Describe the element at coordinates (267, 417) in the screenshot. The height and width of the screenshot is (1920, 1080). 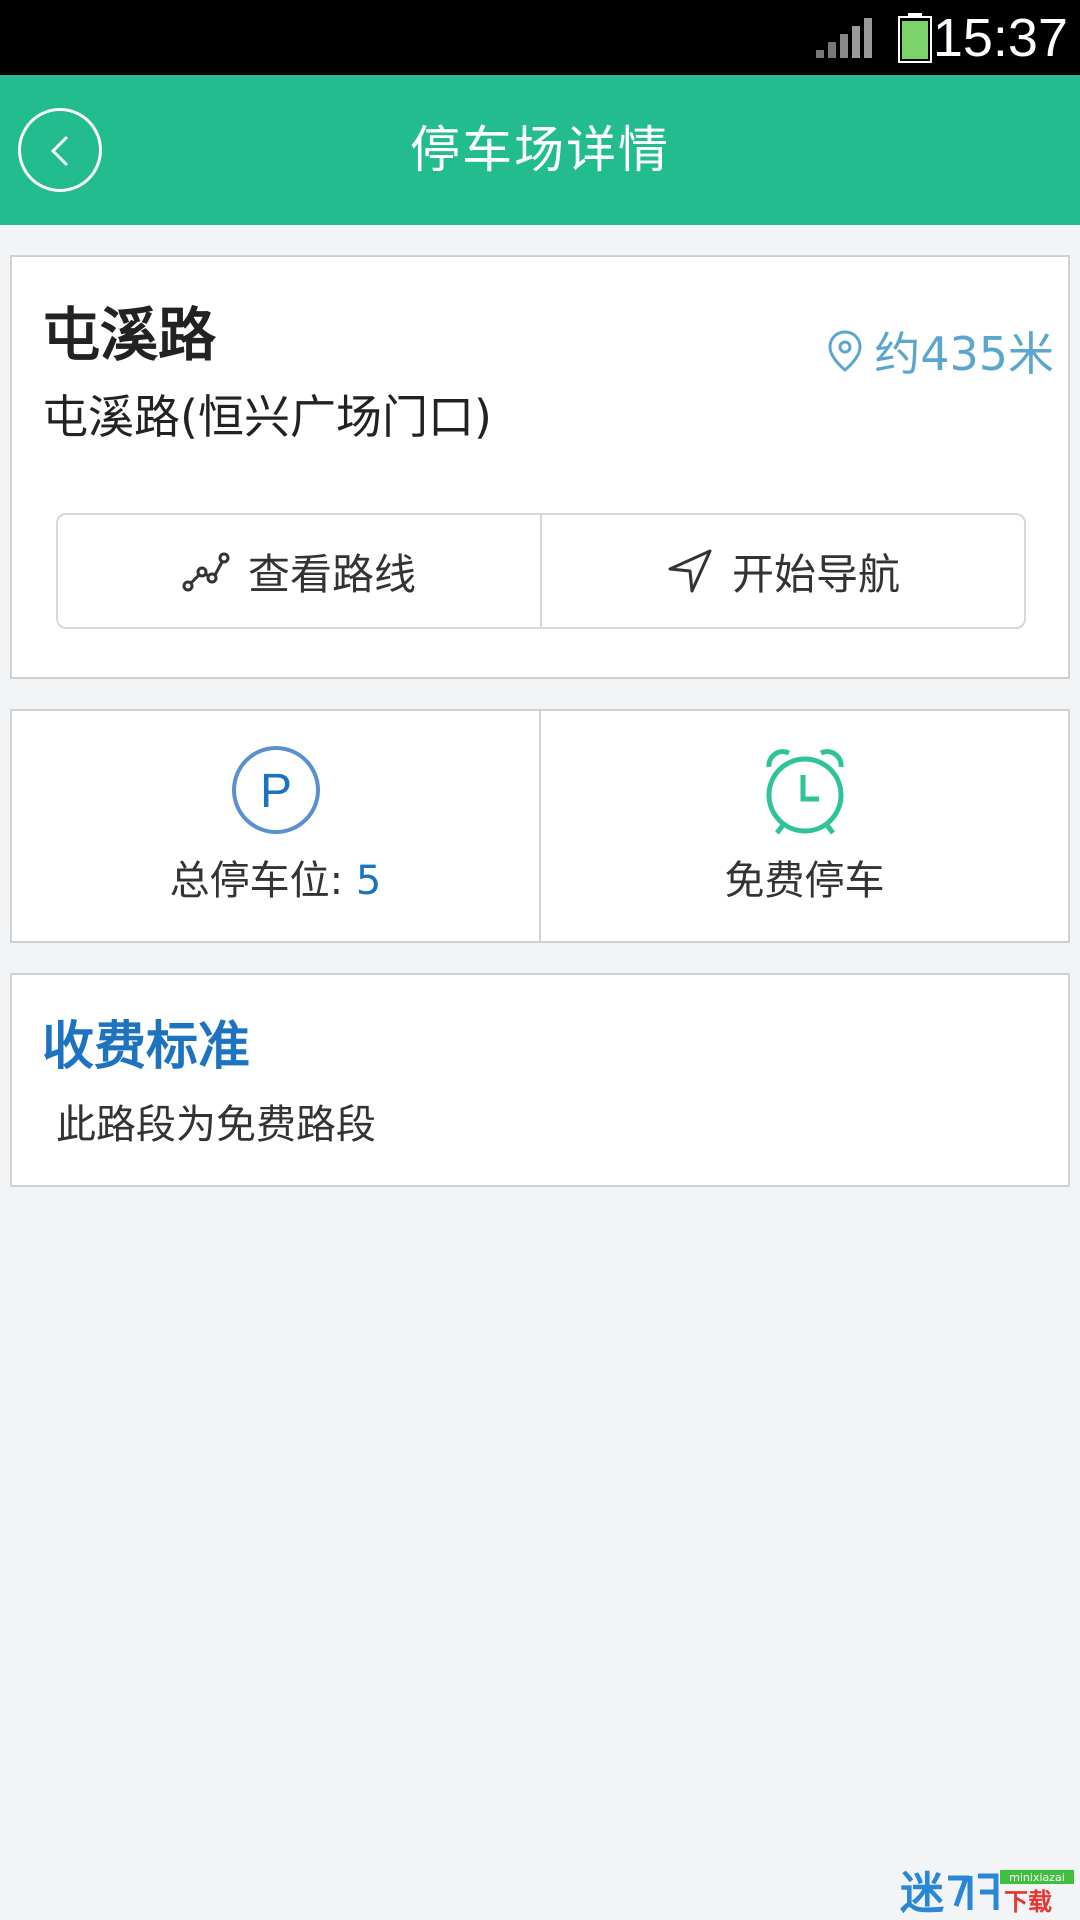
I see `parking-lot-address: 屯溪路(恒兴广场门口)` at that location.